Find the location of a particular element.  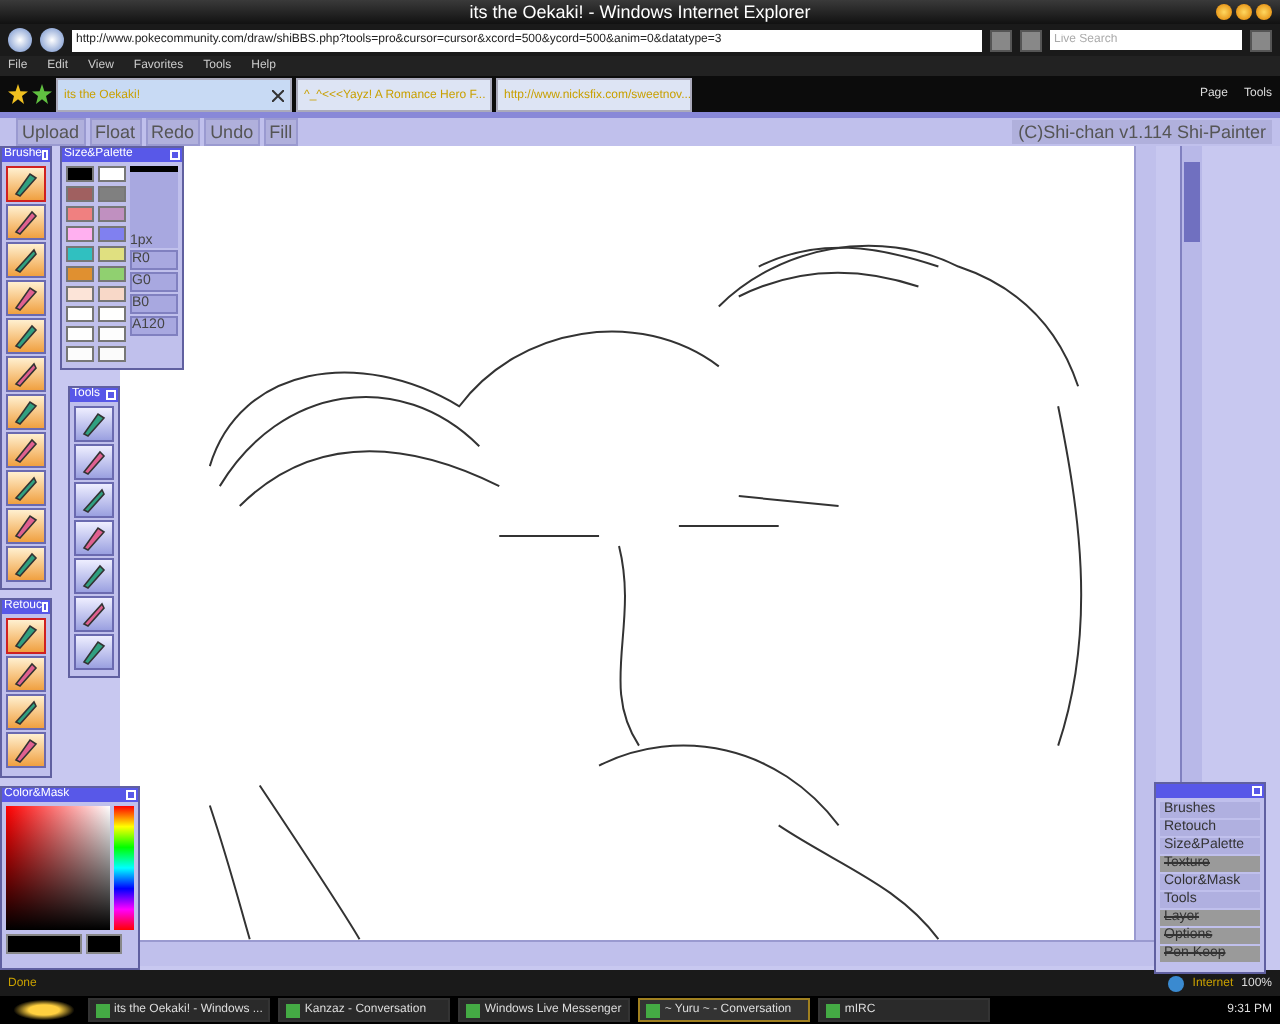

toolbar-button: Upload is located at coordinates (51, 132).